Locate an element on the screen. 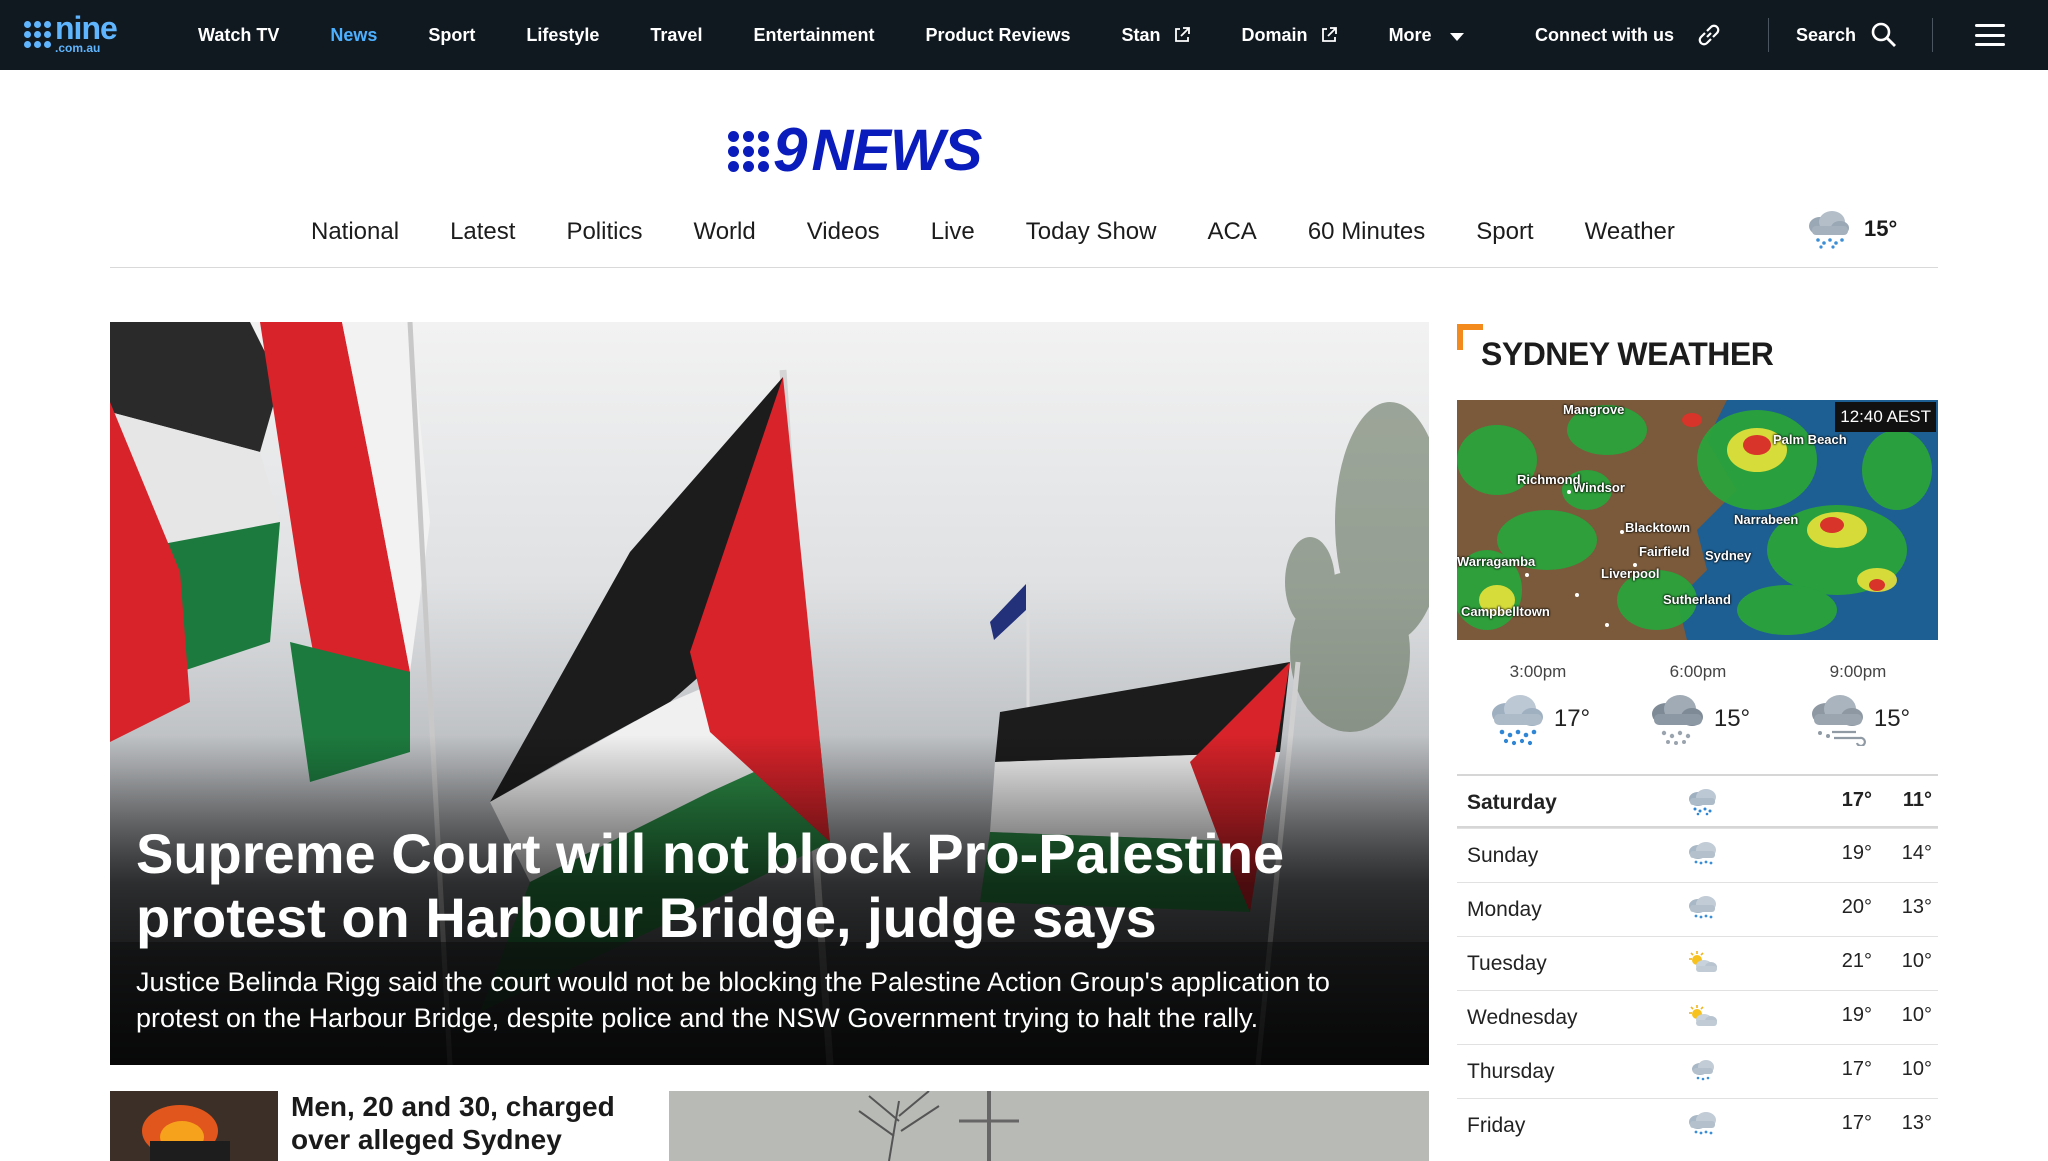  radar-label: Narrabeen is located at coordinates (1766, 519).